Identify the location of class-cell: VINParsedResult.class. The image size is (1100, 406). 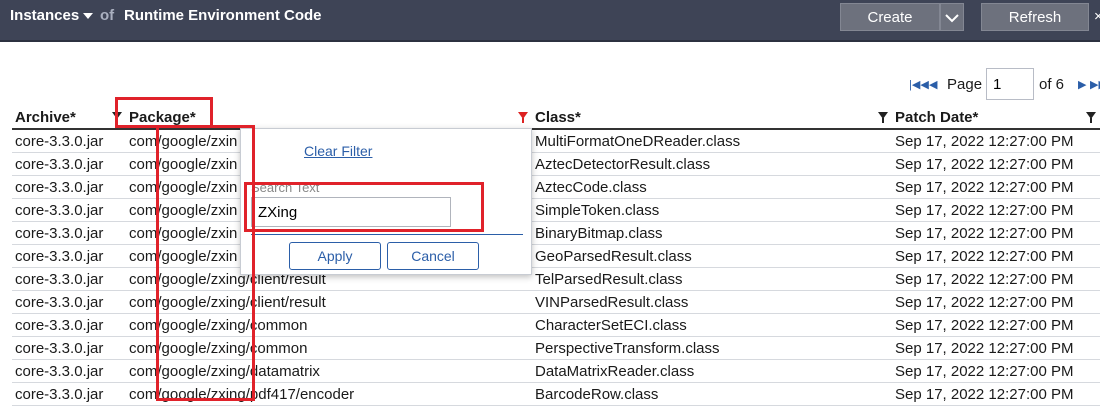
(712, 302).